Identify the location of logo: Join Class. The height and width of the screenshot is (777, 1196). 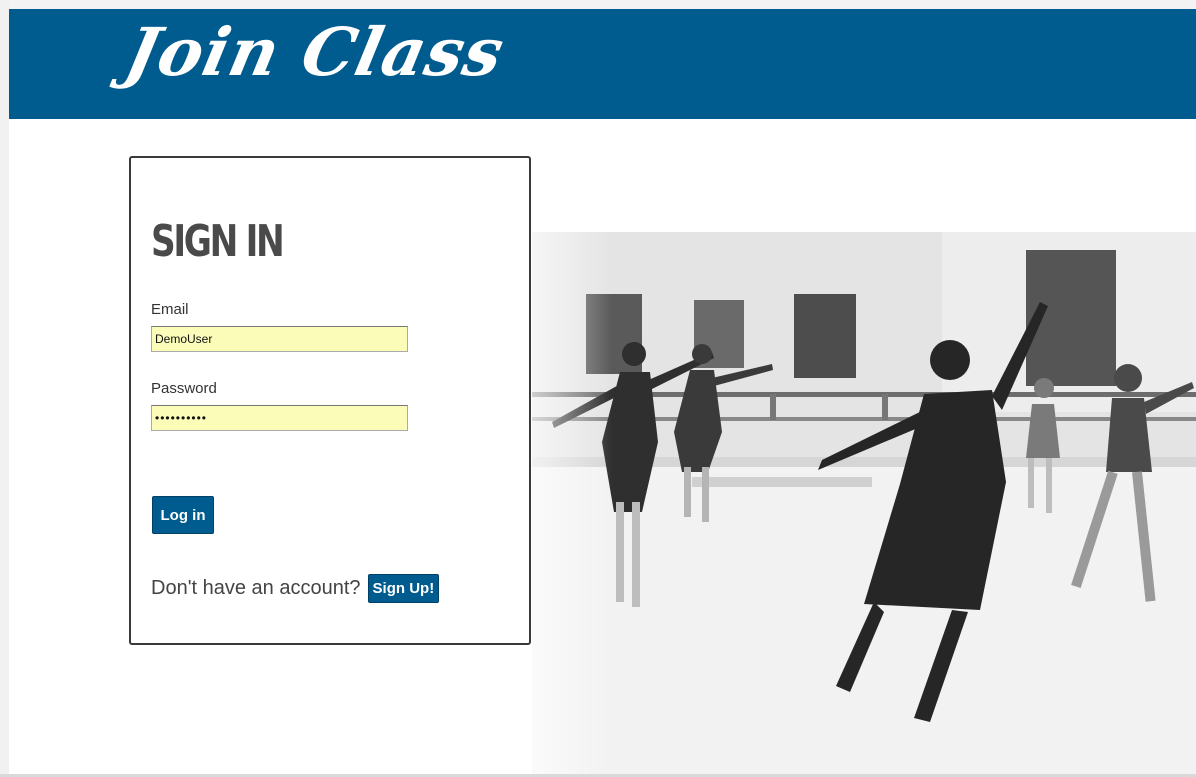
(315, 52).